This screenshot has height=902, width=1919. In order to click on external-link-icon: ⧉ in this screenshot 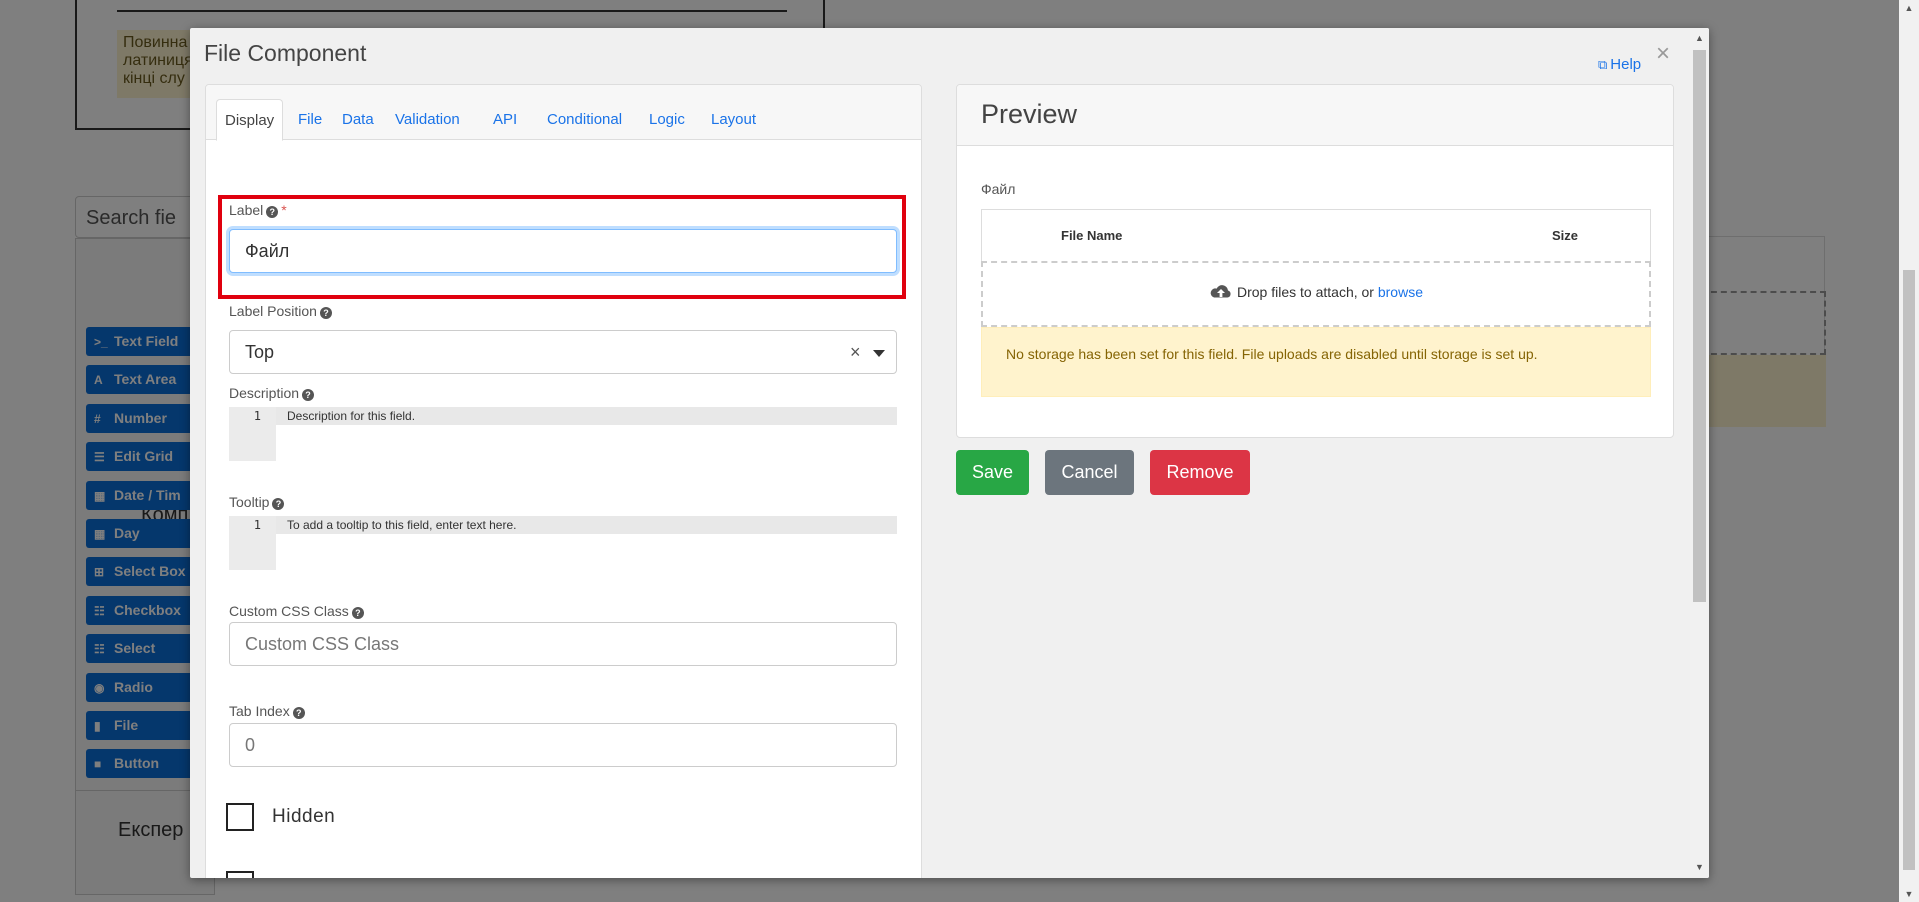, I will do `click(1603, 64)`.